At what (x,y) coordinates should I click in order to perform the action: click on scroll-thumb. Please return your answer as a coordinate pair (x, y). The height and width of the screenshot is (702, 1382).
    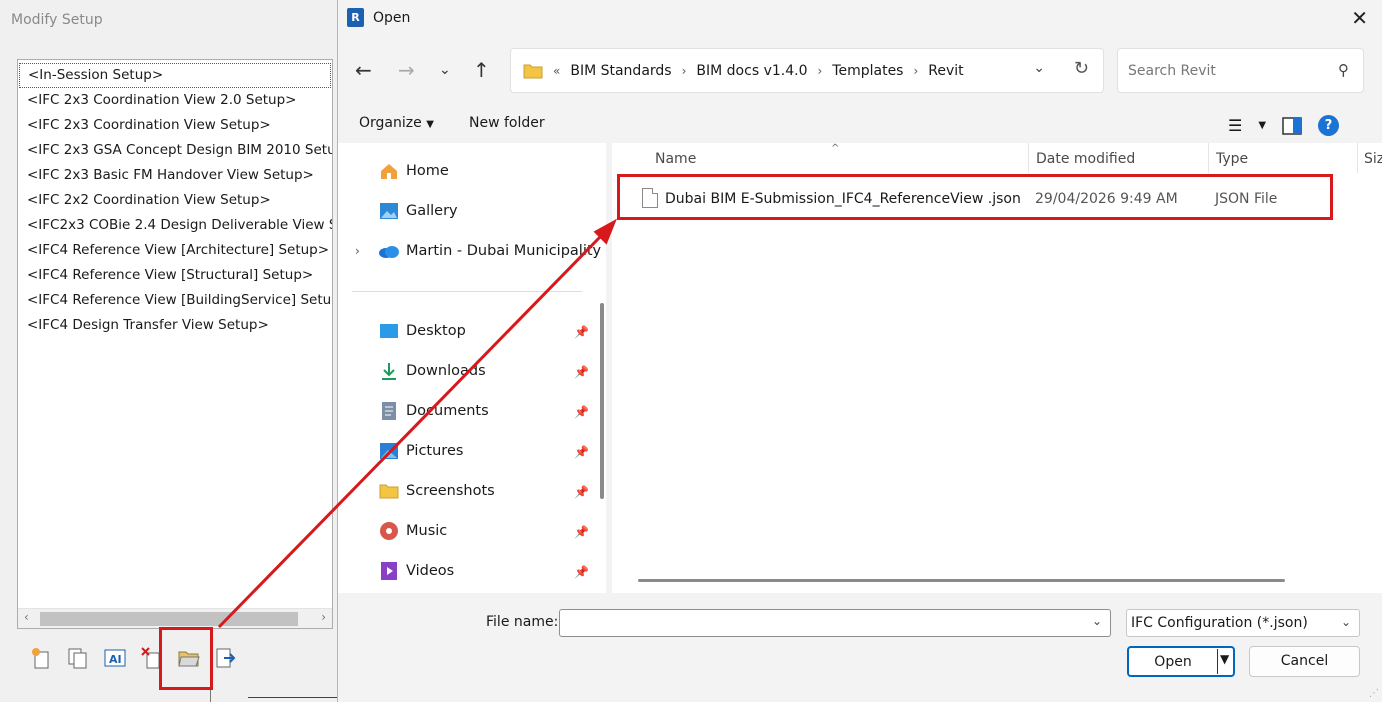
    Looking at the image, I should click on (169, 619).